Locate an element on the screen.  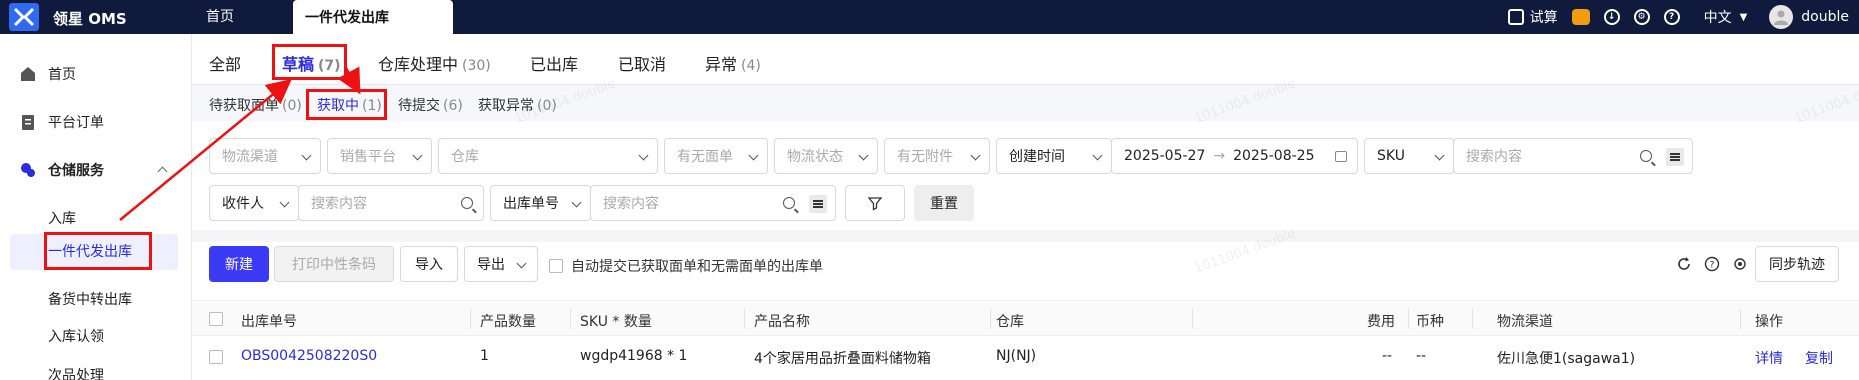
annotation-arrows is located at coordinates (240, 143).